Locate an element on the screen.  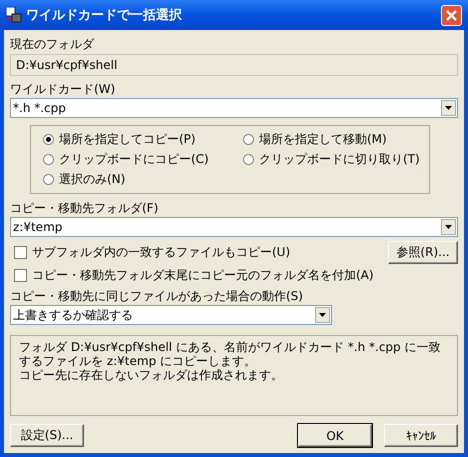
close-icon is located at coordinates (451, 15).